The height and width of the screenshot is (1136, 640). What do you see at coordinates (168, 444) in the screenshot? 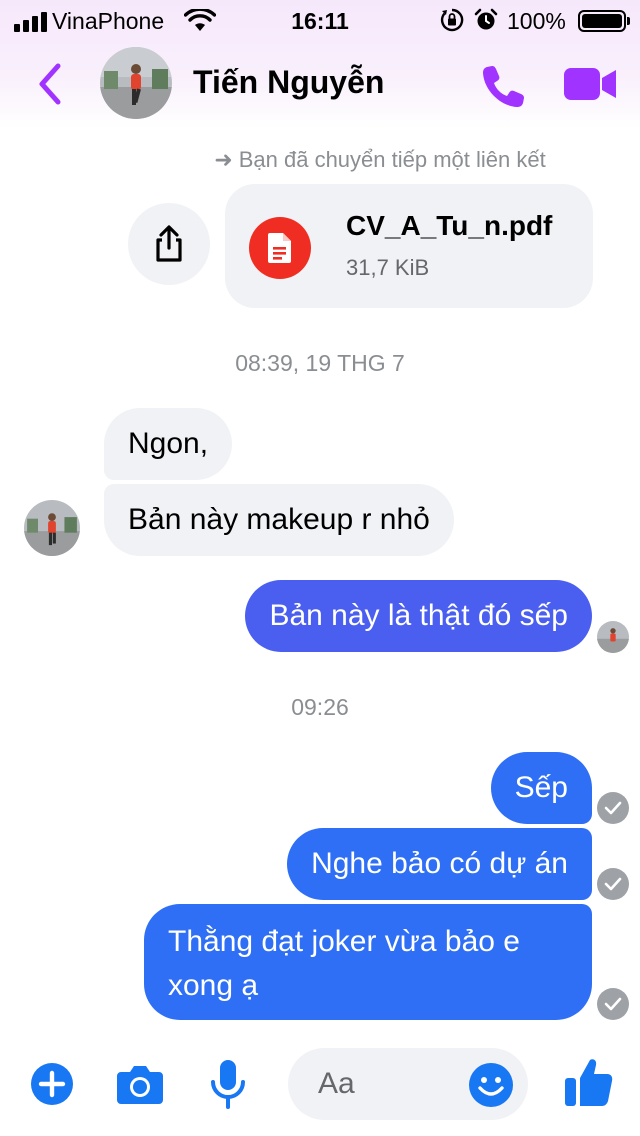
I see `message-bubble-incoming: Ngon,` at bounding box center [168, 444].